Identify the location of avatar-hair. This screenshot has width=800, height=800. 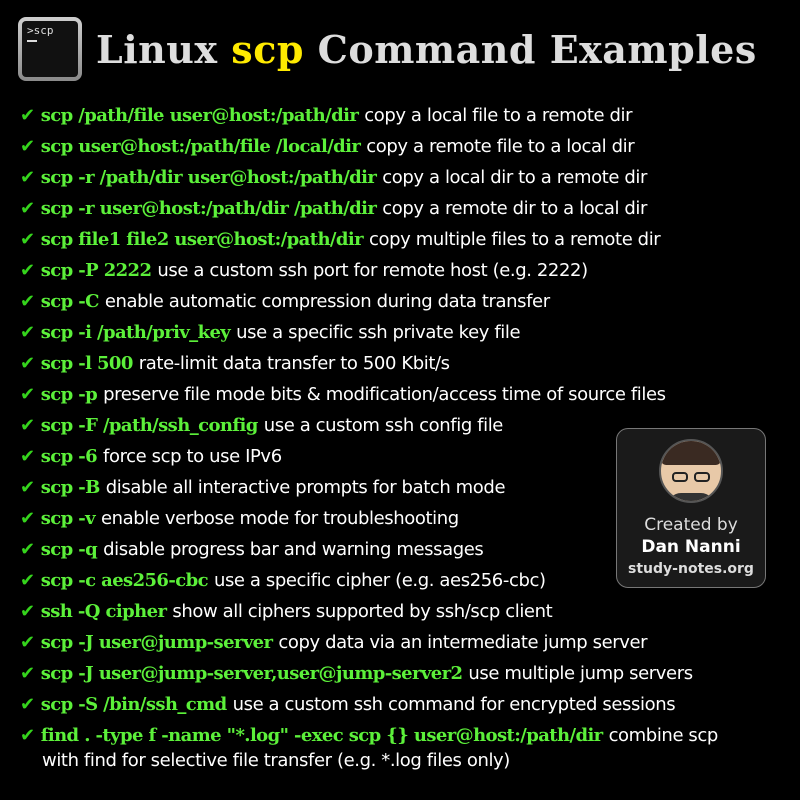
(691, 453).